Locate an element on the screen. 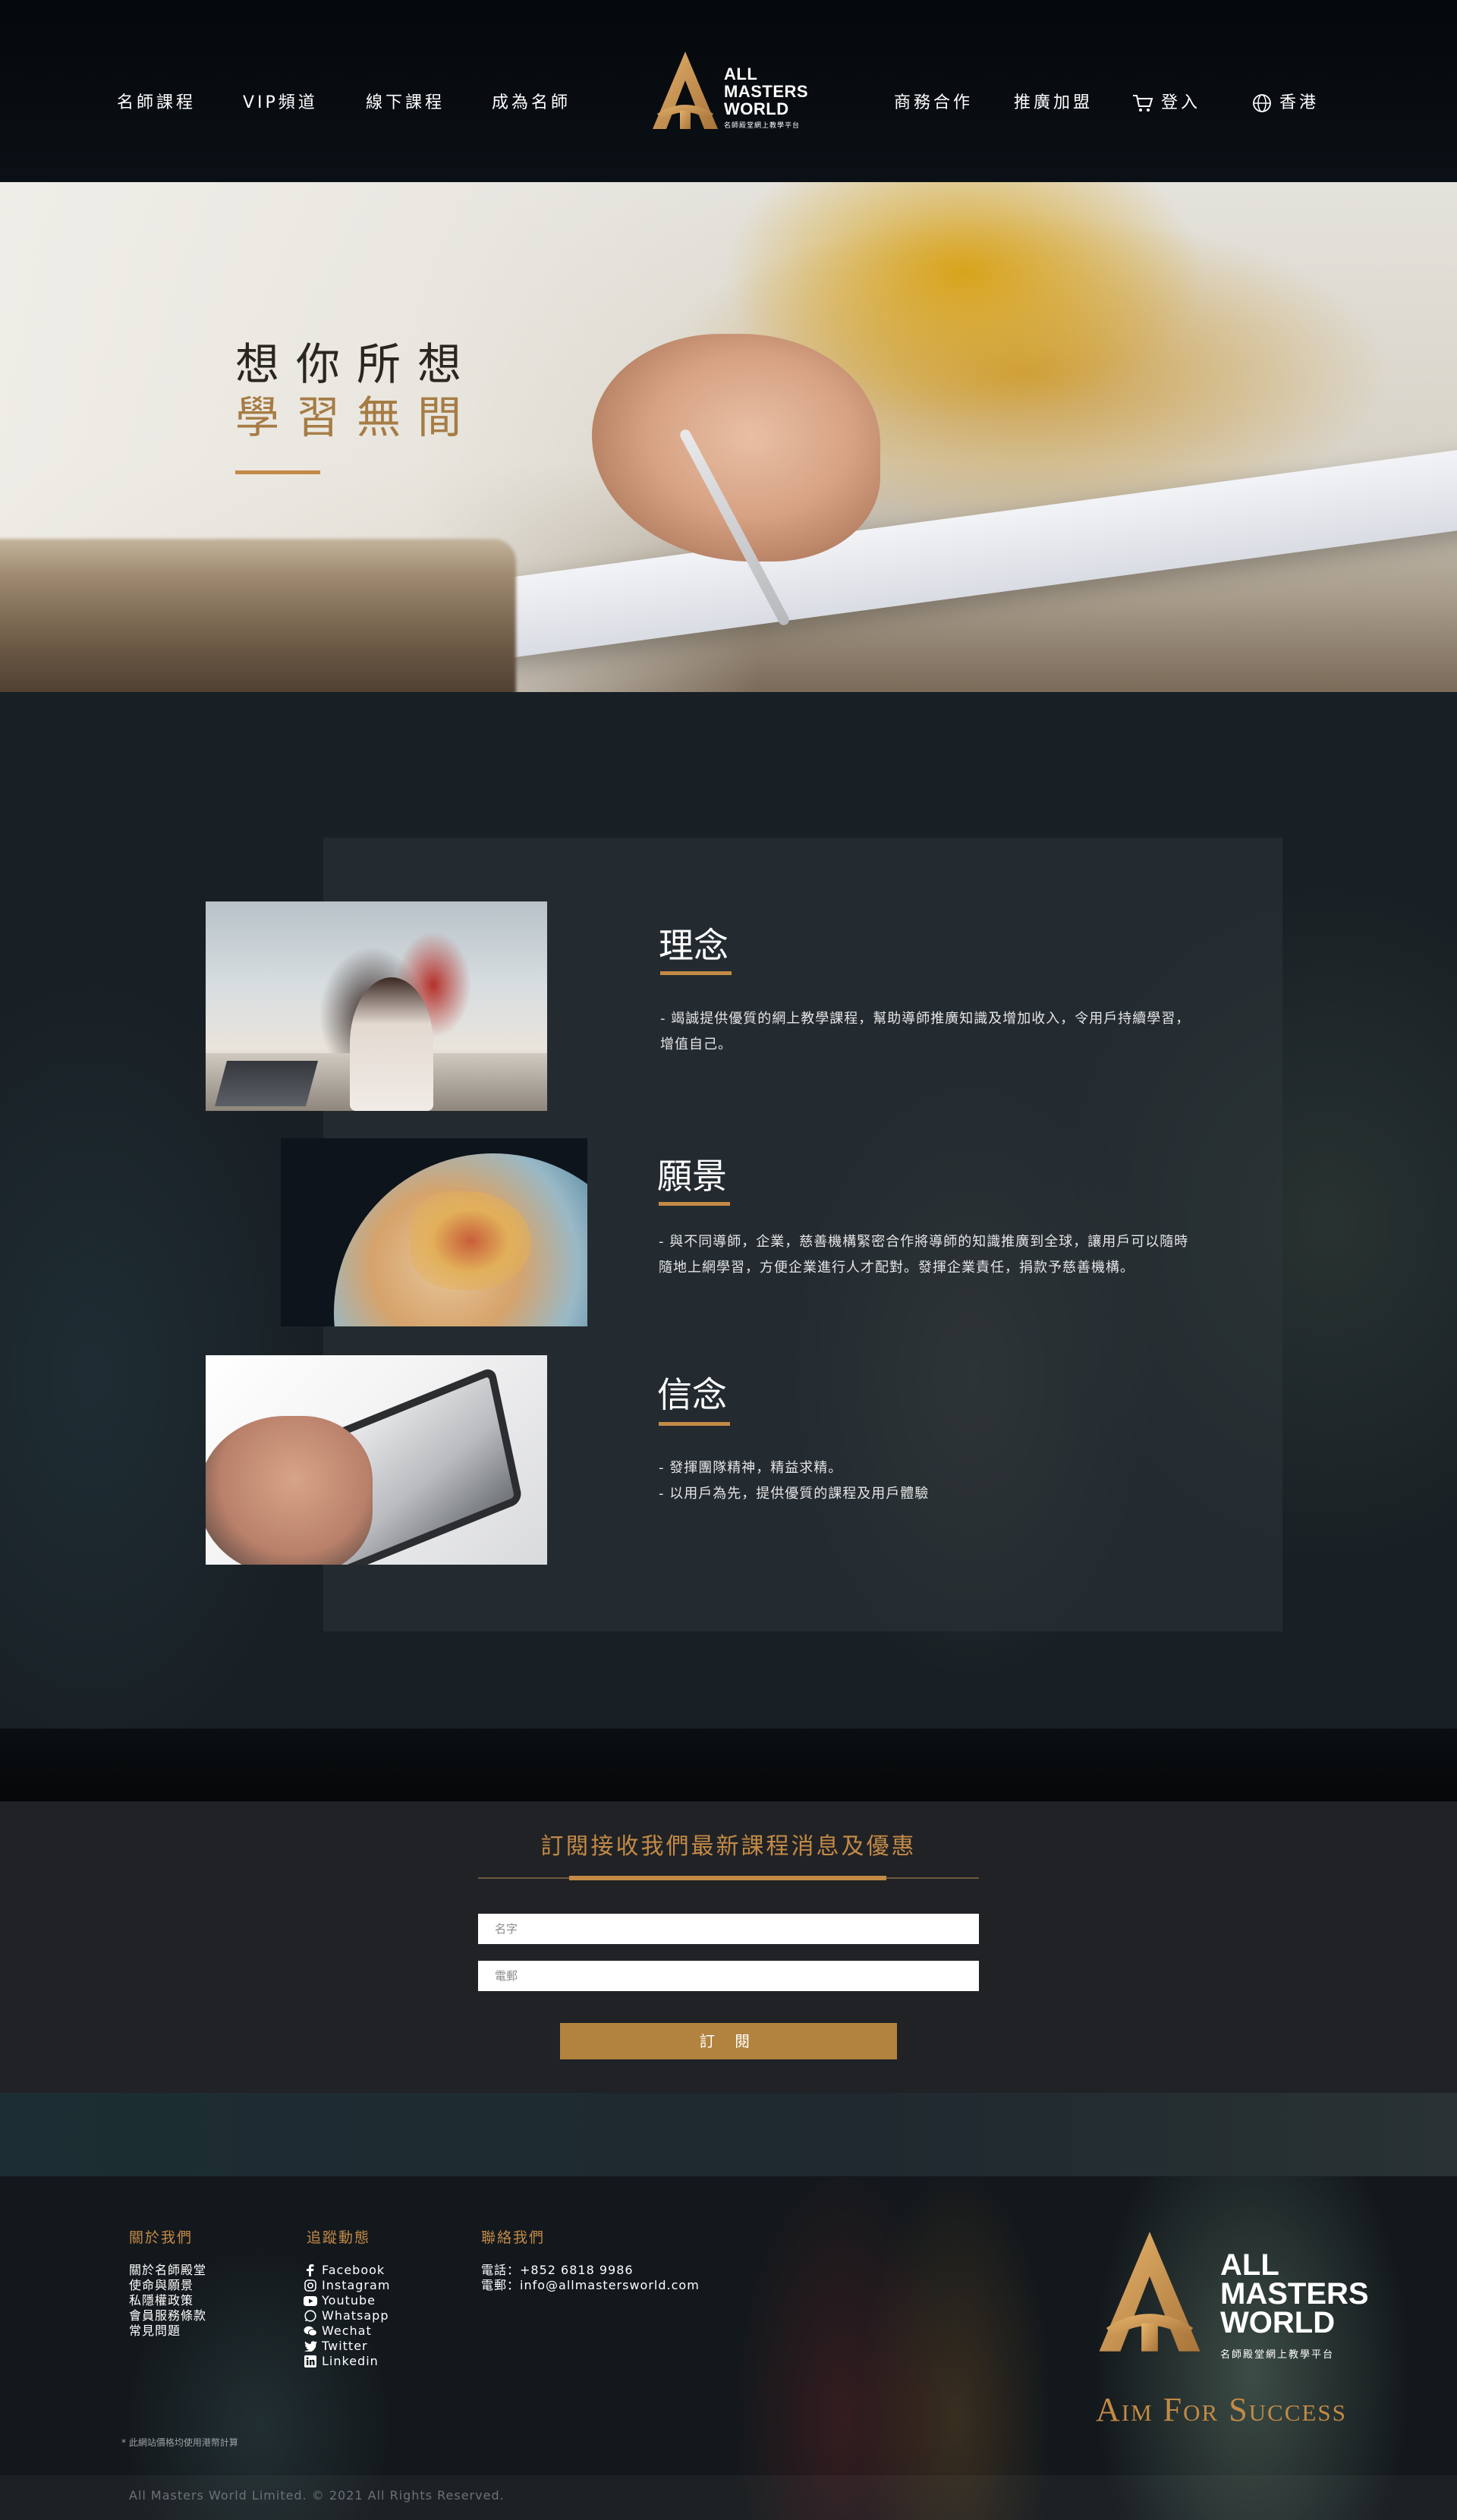  nav-item-business: 商務合作 is located at coordinates (934, 103).